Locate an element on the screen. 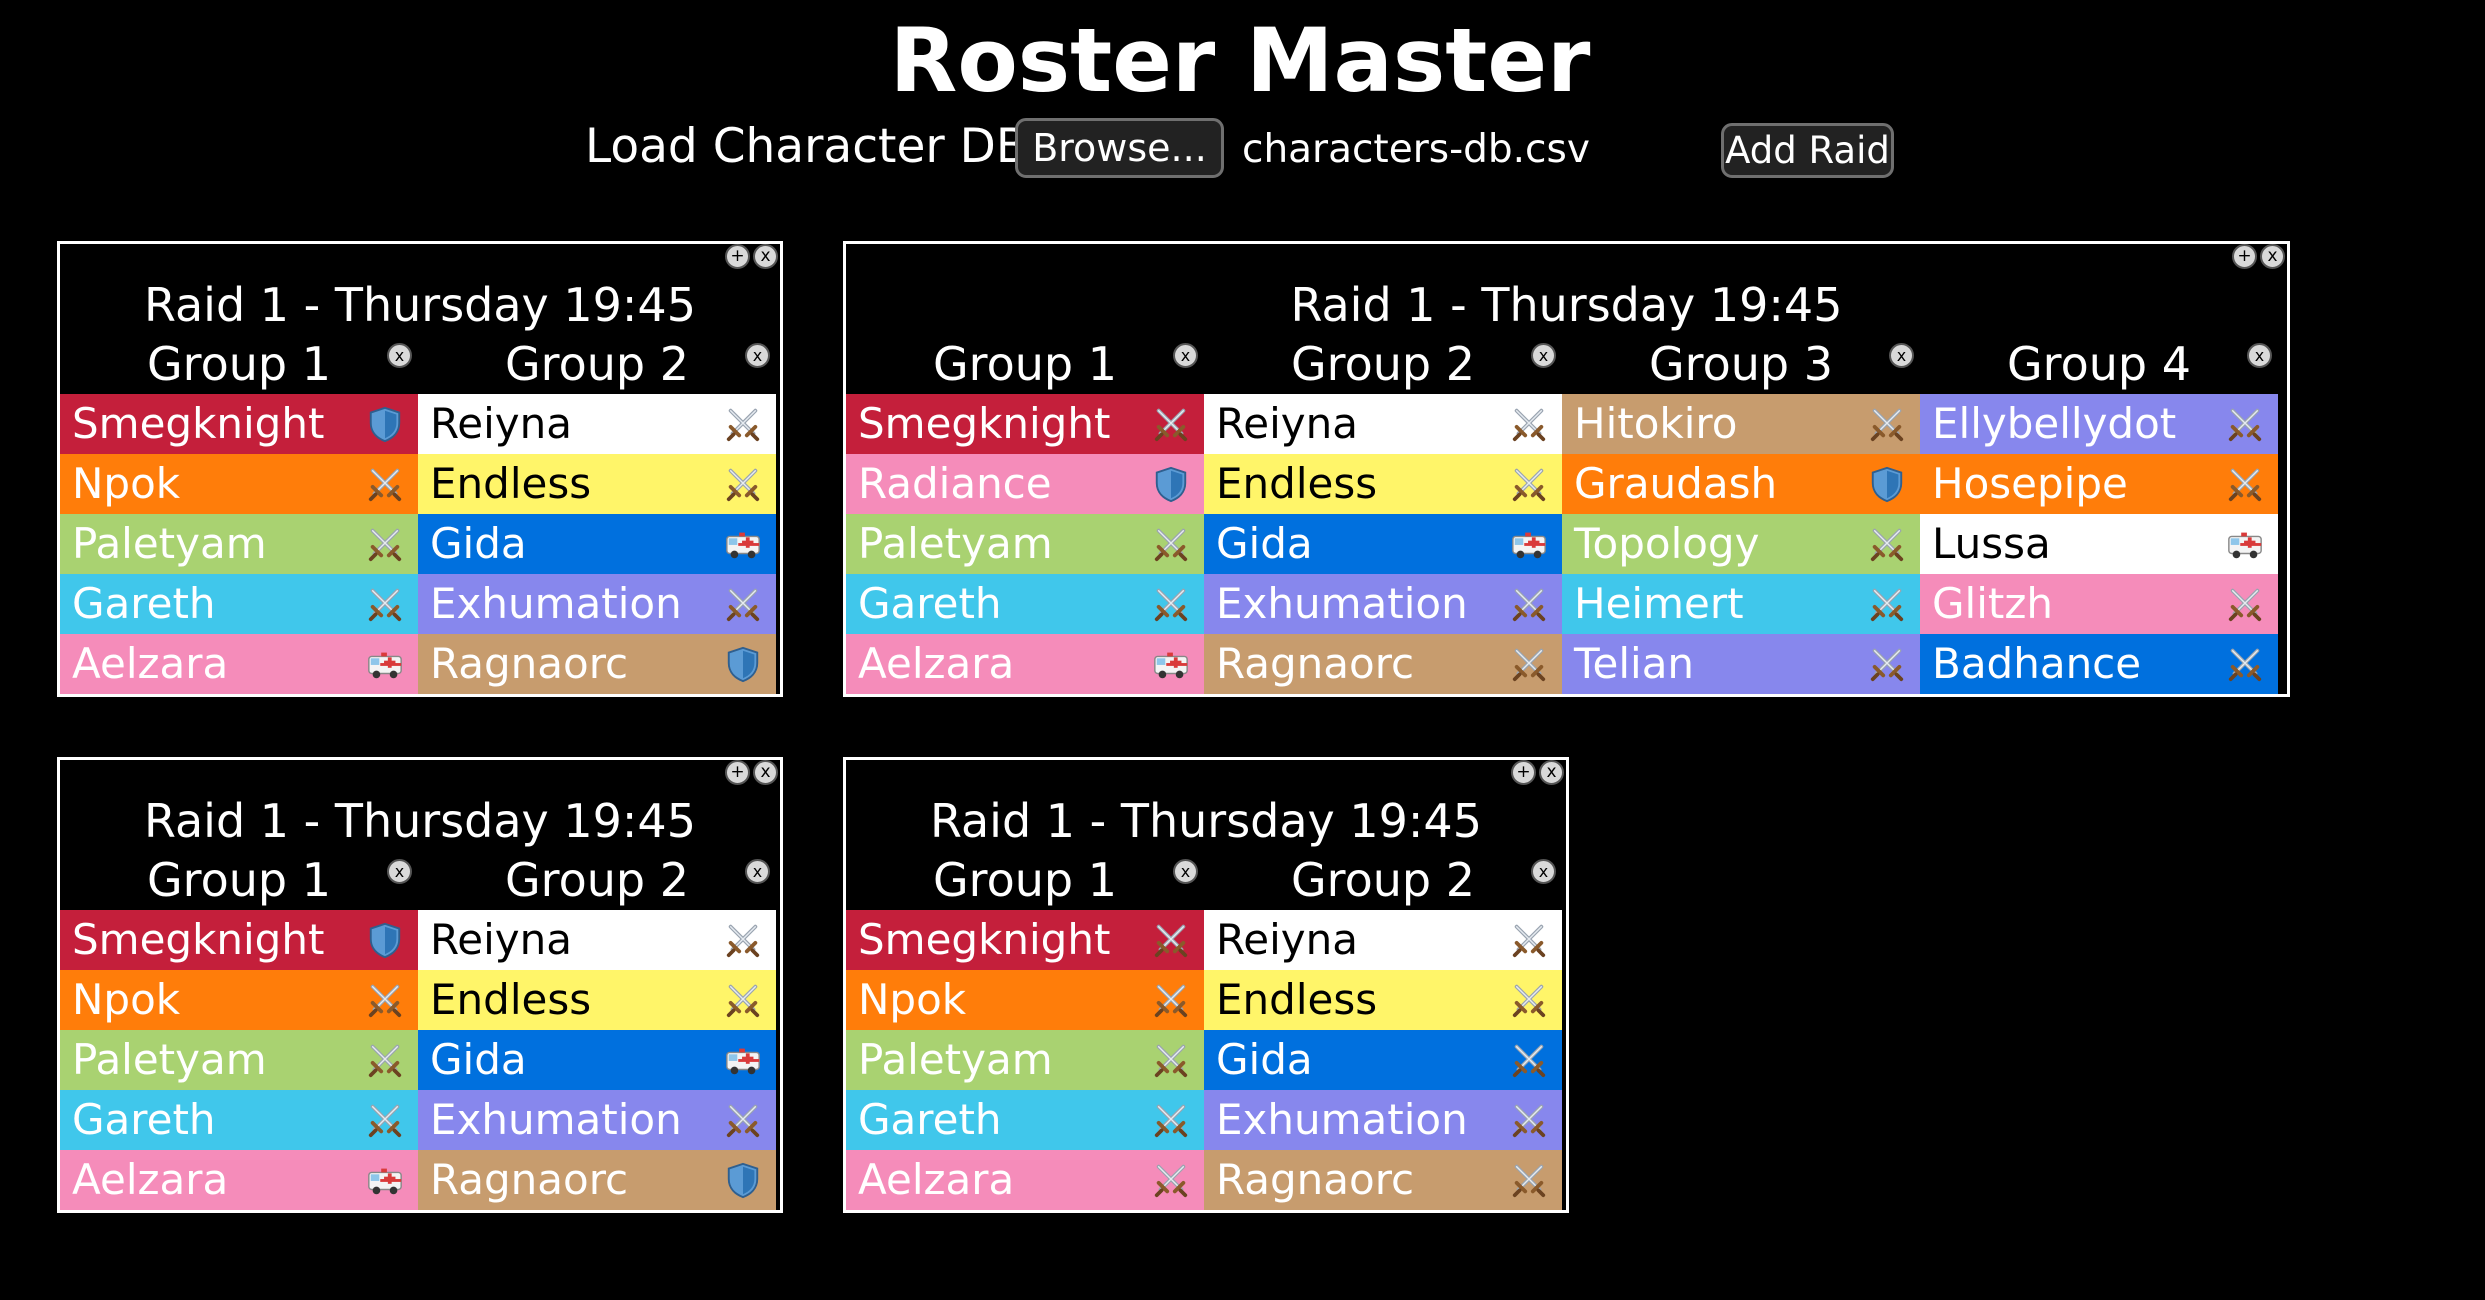  member-row: Topology is located at coordinates (1741, 544).